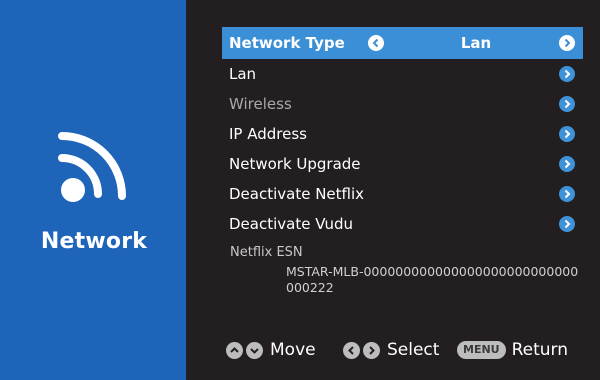 Image resolution: width=600 pixels, height=380 pixels. I want to click on select-label: Select, so click(413, 350).